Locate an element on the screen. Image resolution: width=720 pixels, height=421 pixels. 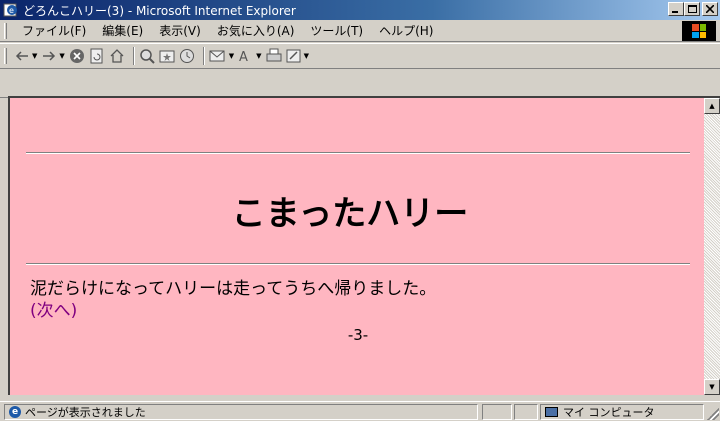
home-button is located at coordinates (117, 56).